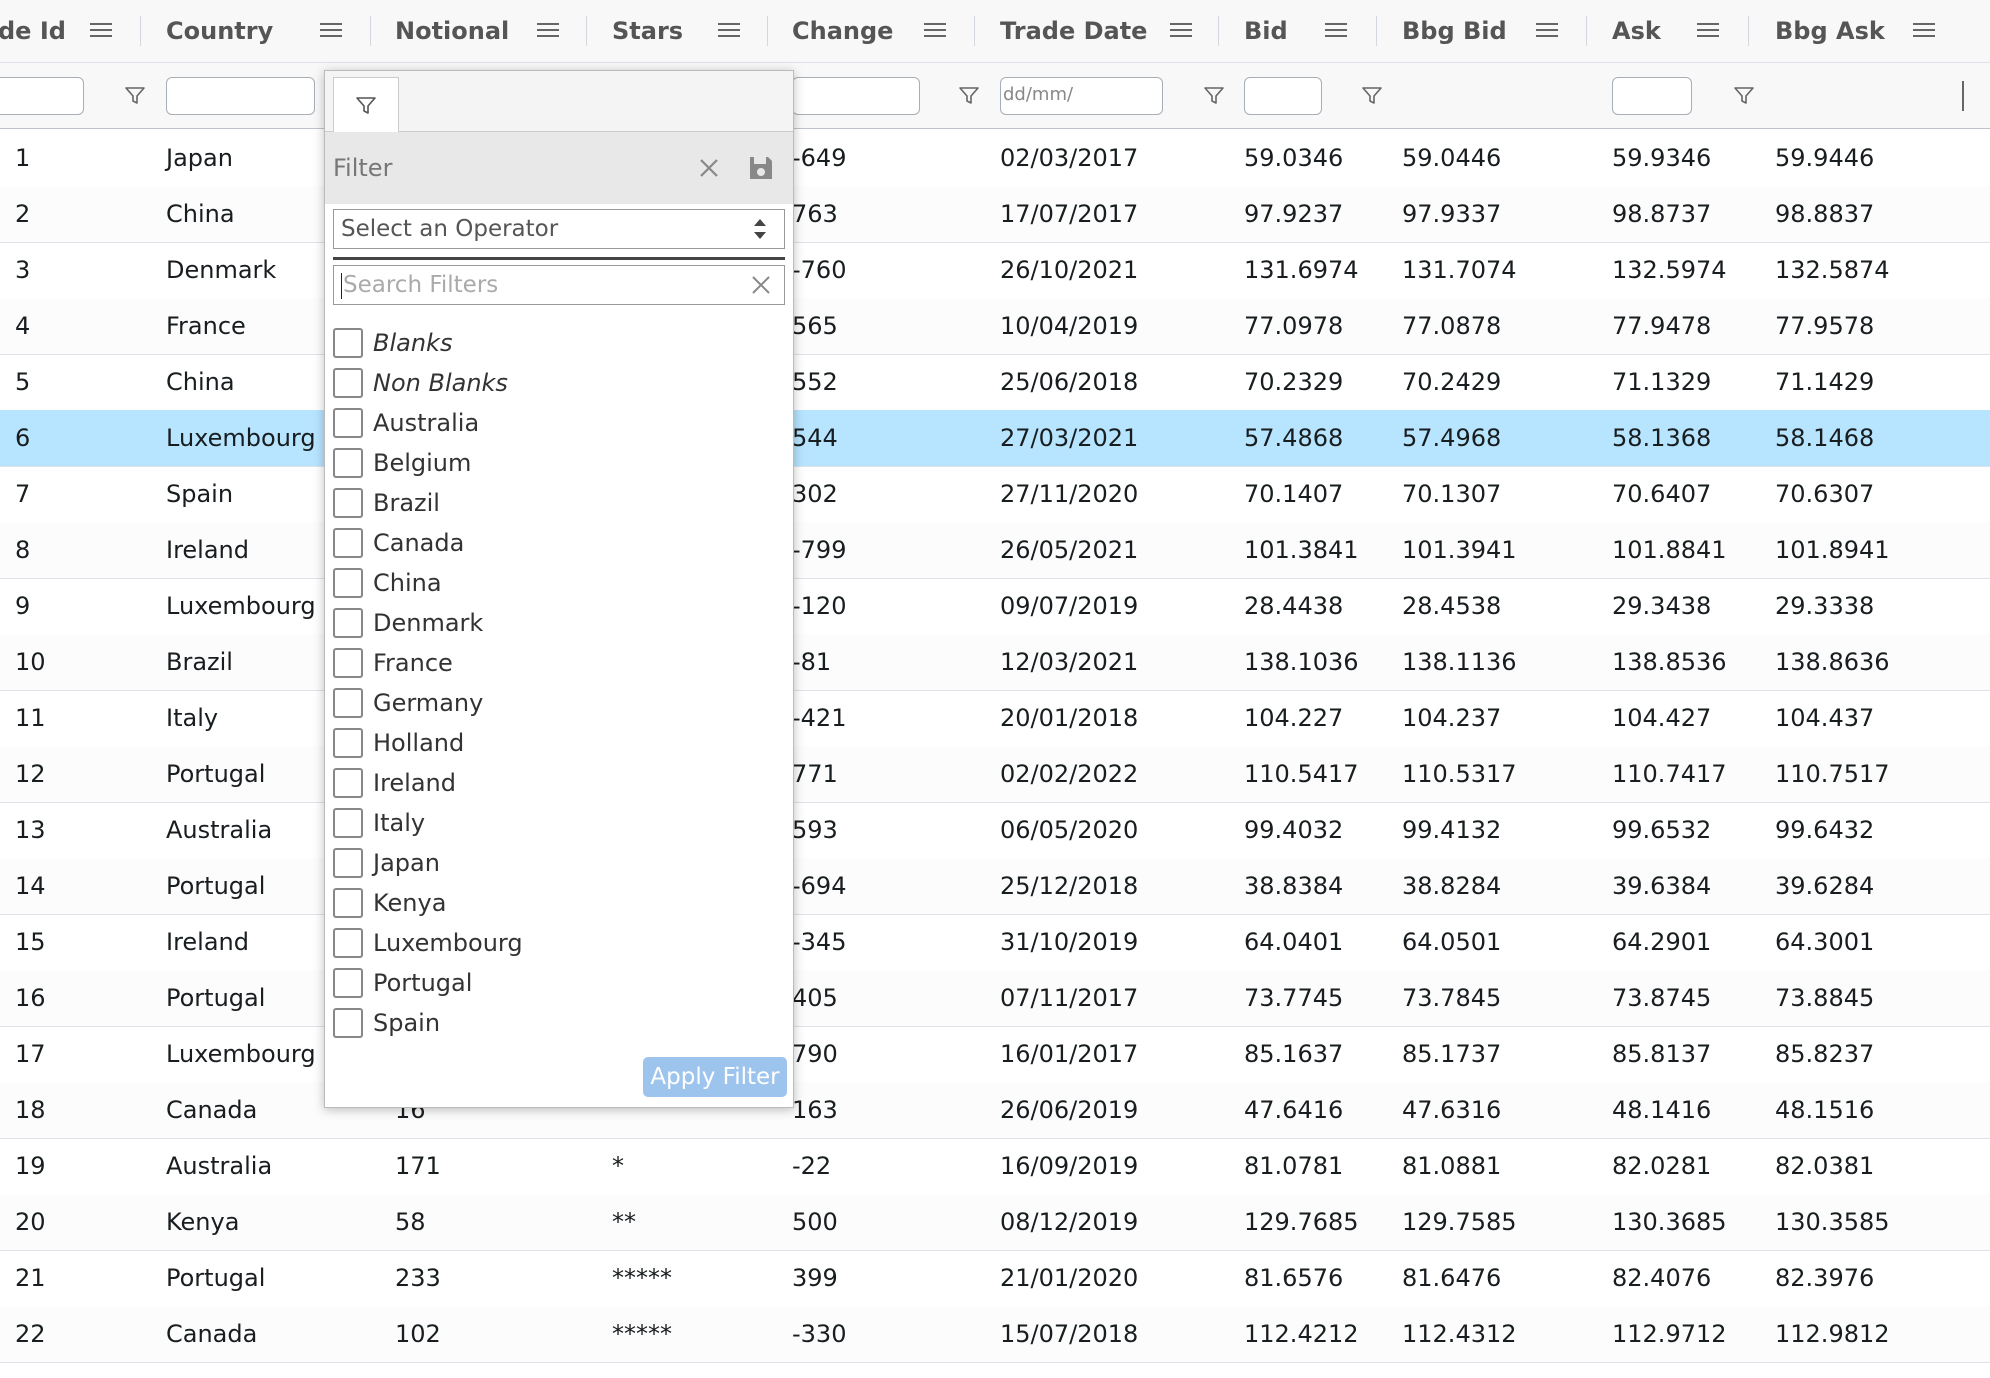  I want to click on cell-bbg-ask: 59.9446, so click(1824, 158).